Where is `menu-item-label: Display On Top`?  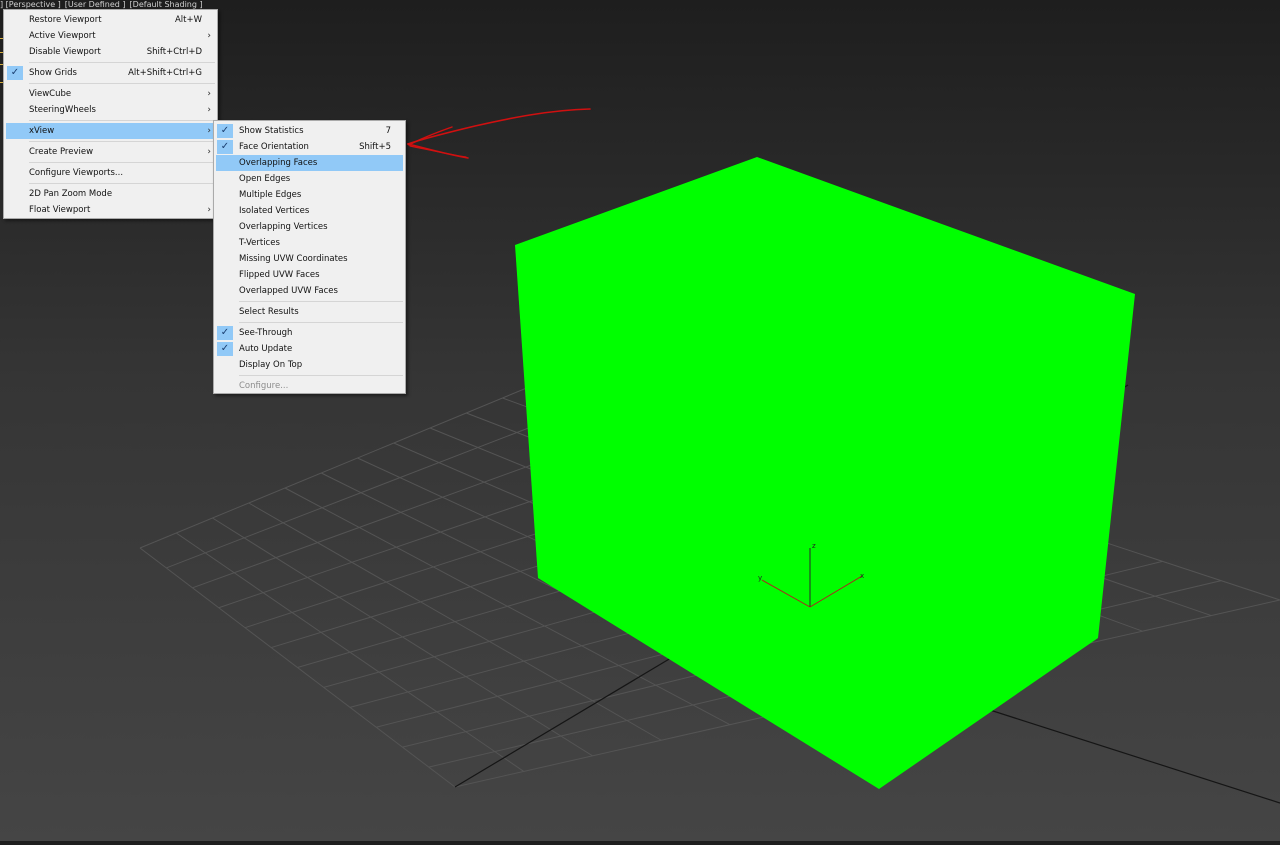 menu-item-label: Display On Top is located at coordinates (271, 365).